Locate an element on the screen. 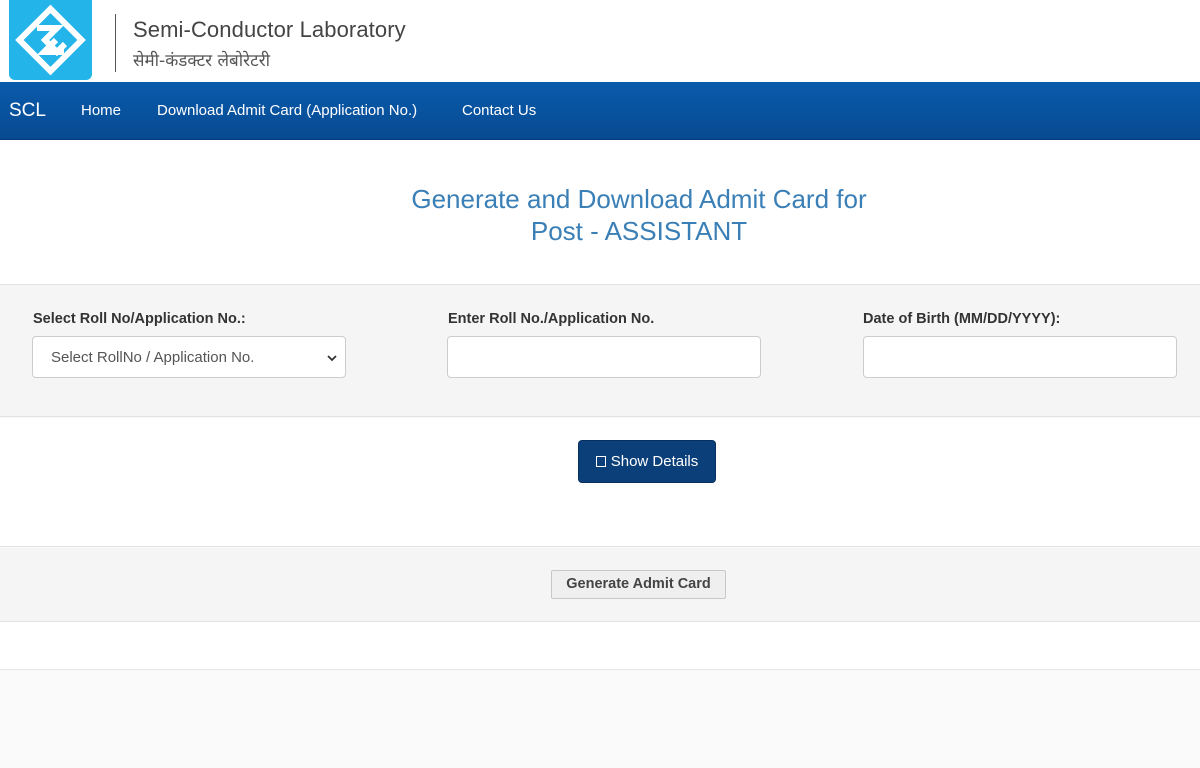 This screenshot has width=1200, height=768. roll-type-select: Select RollNo / Application No. is located at coordinates (189, 357).